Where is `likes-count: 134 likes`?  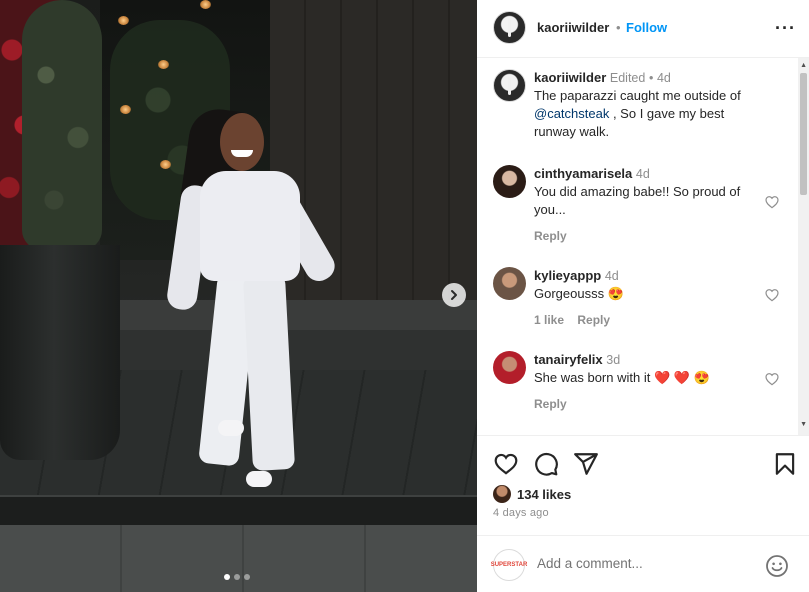 likes-count: 134 likes is located at coordinates (544, 494).